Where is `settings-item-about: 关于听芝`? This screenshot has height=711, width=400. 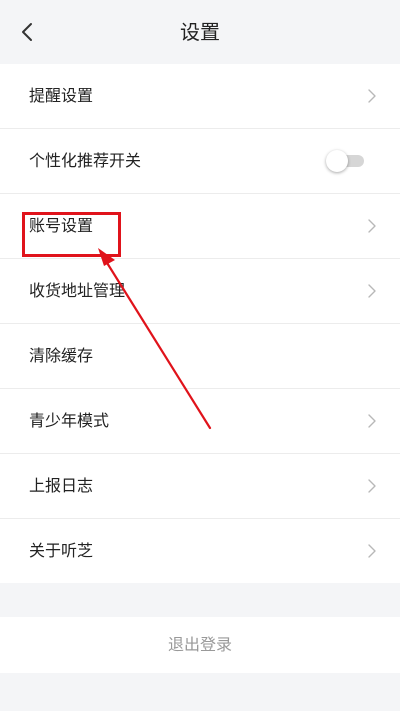
settings-item-about: 关于听芝 is located at coordinates (200, 551).